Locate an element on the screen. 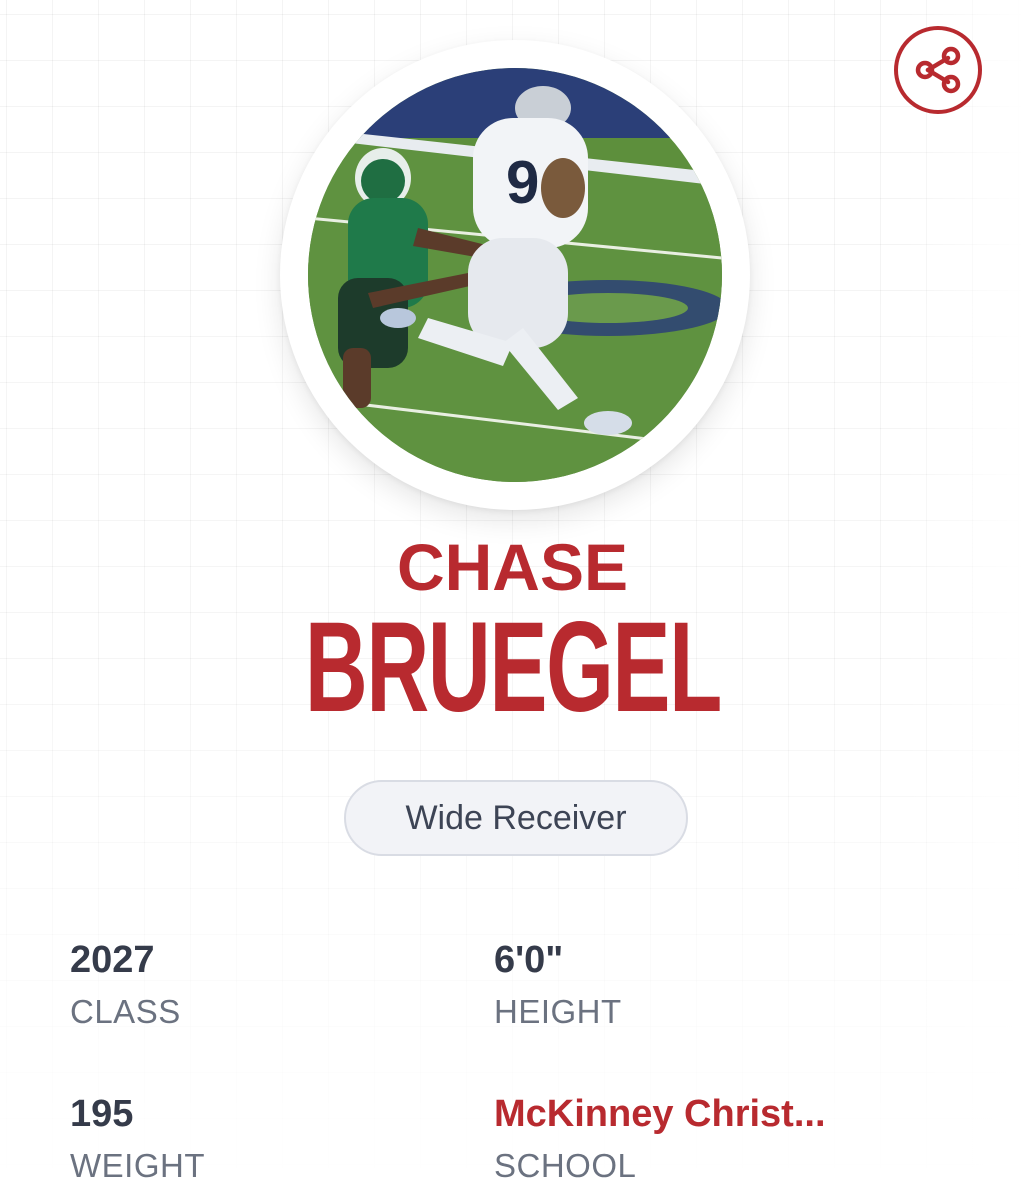 The width and height of the screenshot is (1025, 1200). share-button is located at coordinates (938, 70).